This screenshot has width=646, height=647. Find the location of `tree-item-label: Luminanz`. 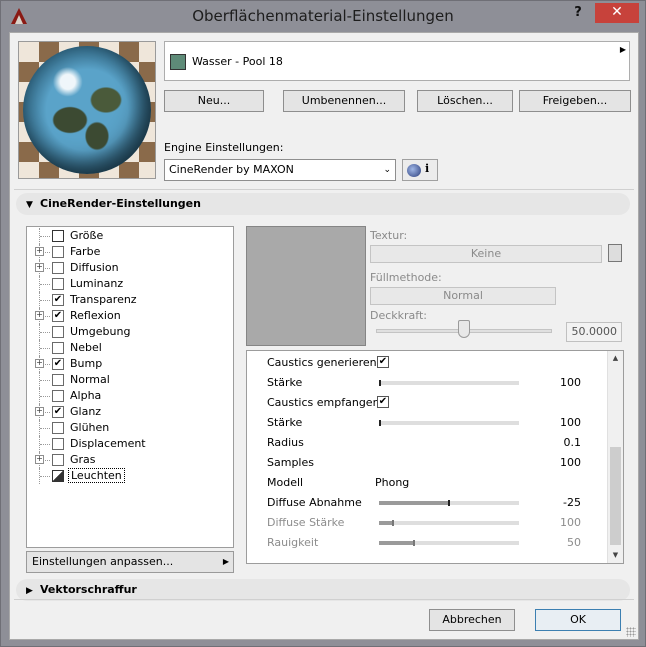

tree-item-label: Luminanz is located at coordinates (97, 283).